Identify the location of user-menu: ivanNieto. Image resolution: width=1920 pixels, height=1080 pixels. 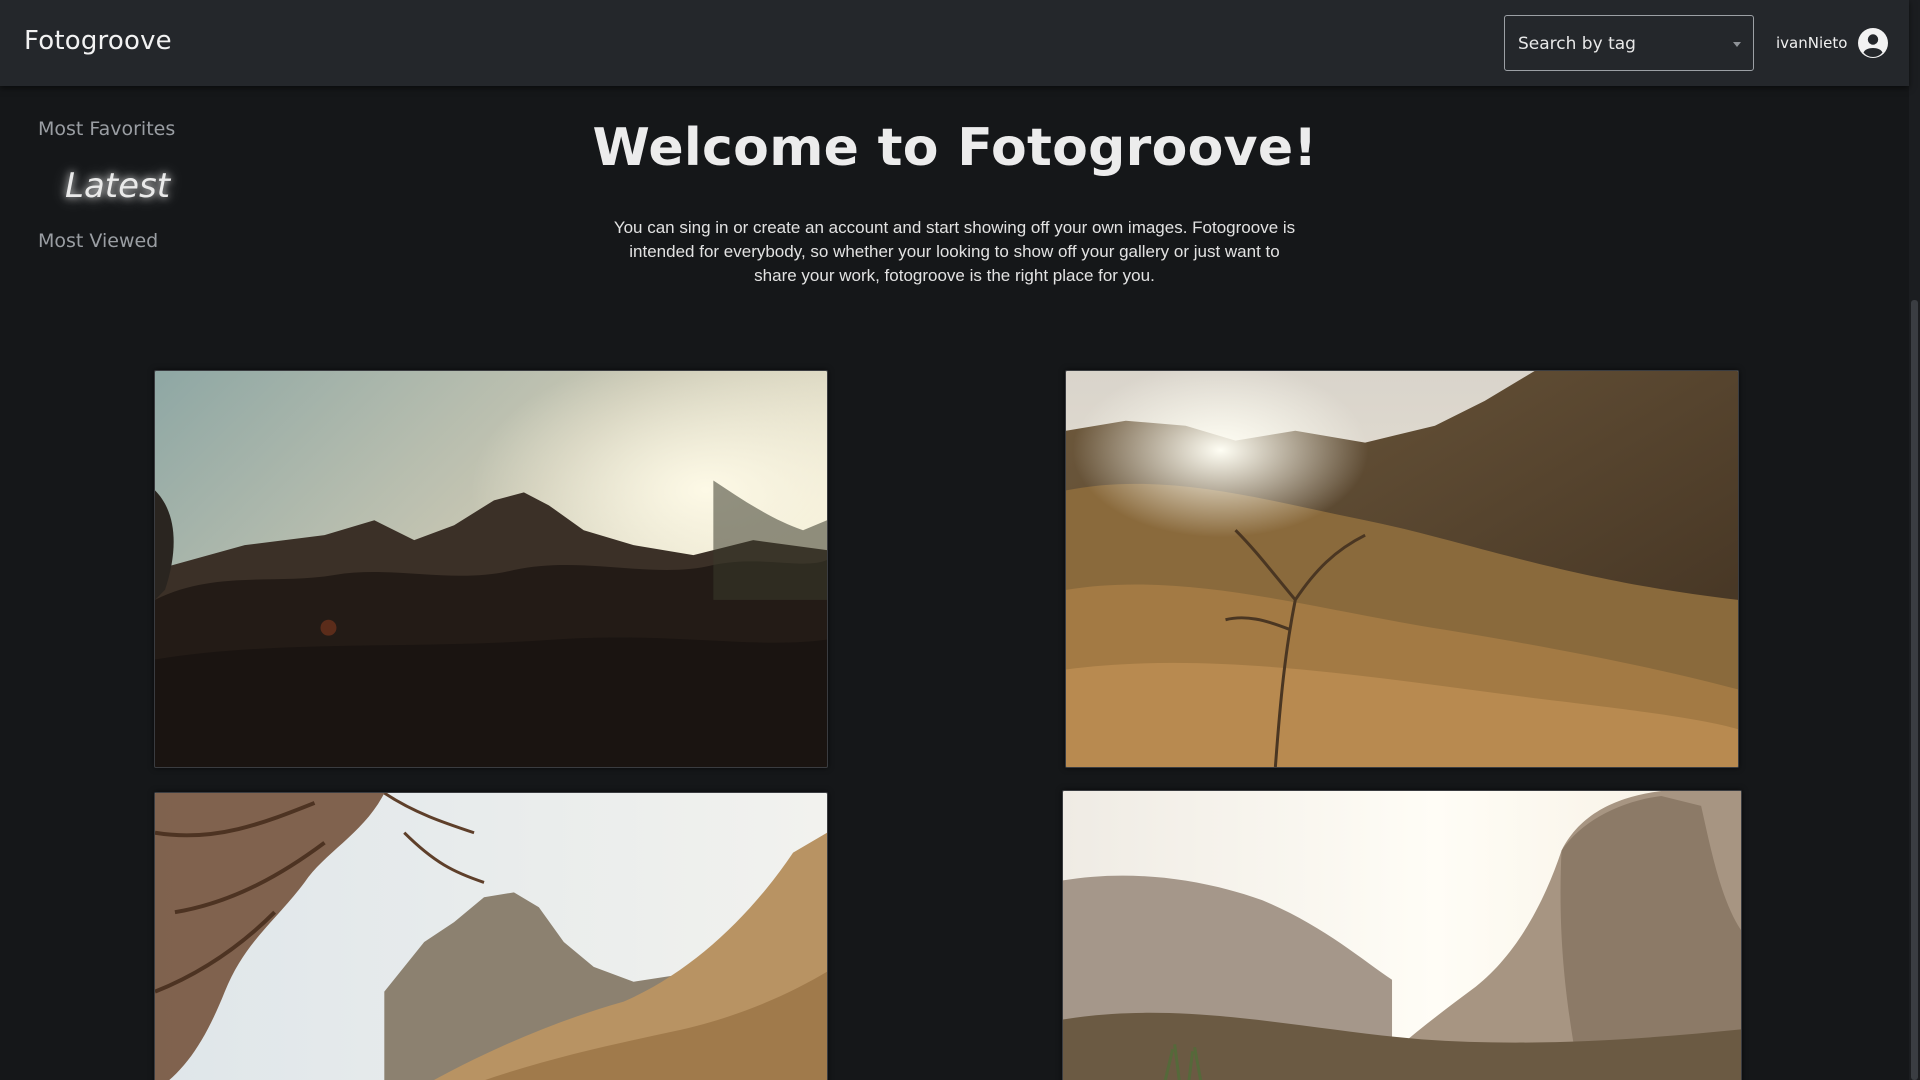
(1832, 43).